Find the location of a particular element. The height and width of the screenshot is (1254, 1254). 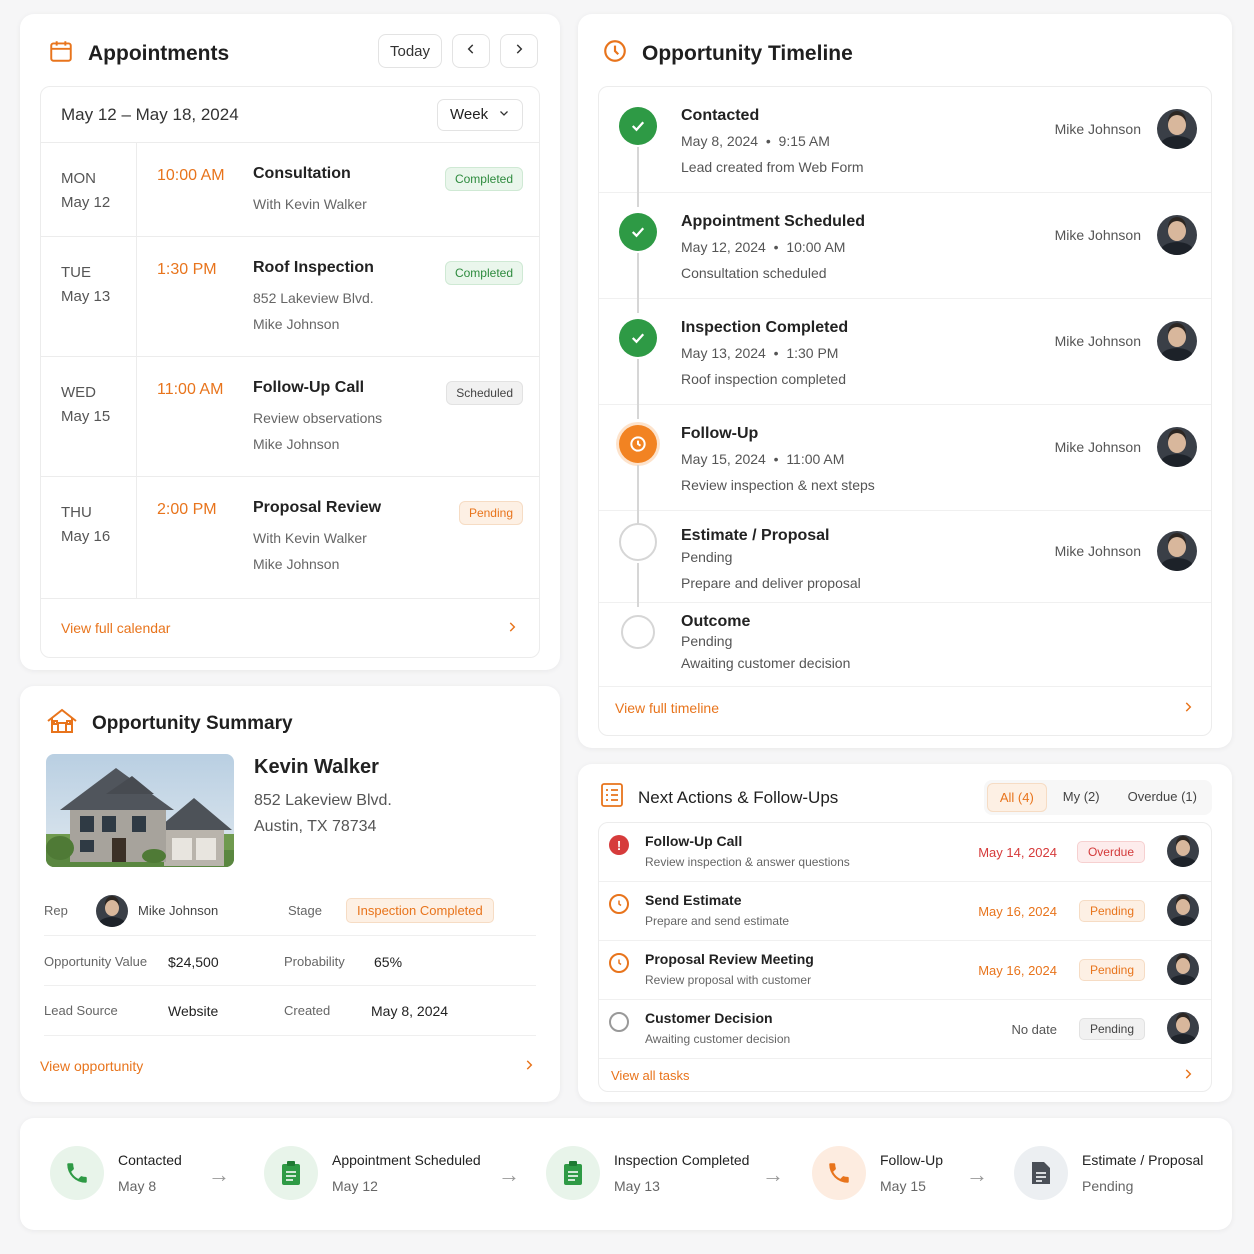

progress-step: Contacted May 8 is located at coordinates (116, 1173).